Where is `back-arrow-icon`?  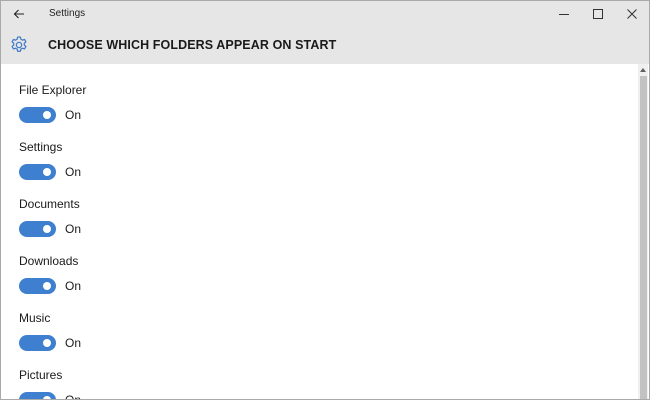
back-arrow-icon is located at coordinates (18, 13).